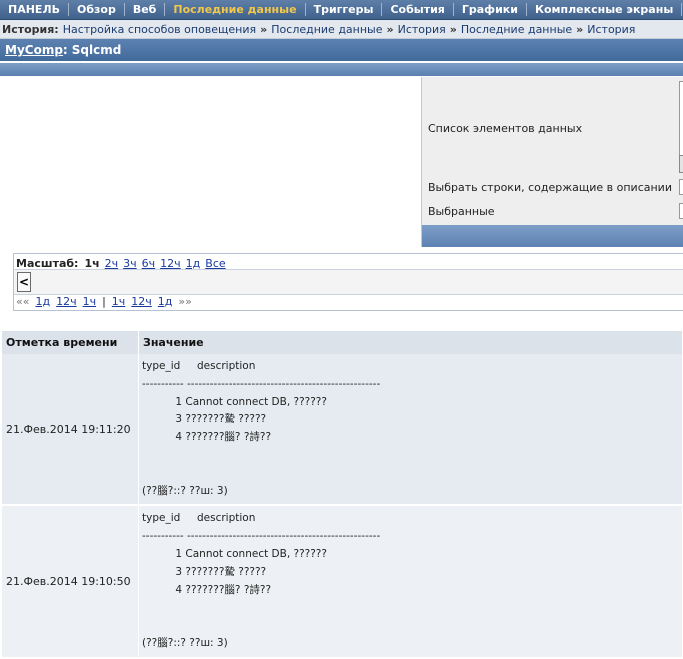 This screenshot has height=659, width=683. What do you see at coordinates (681, 211) in the screenshot?
I see `selected-checkbox` at bounding box center [681, 211].